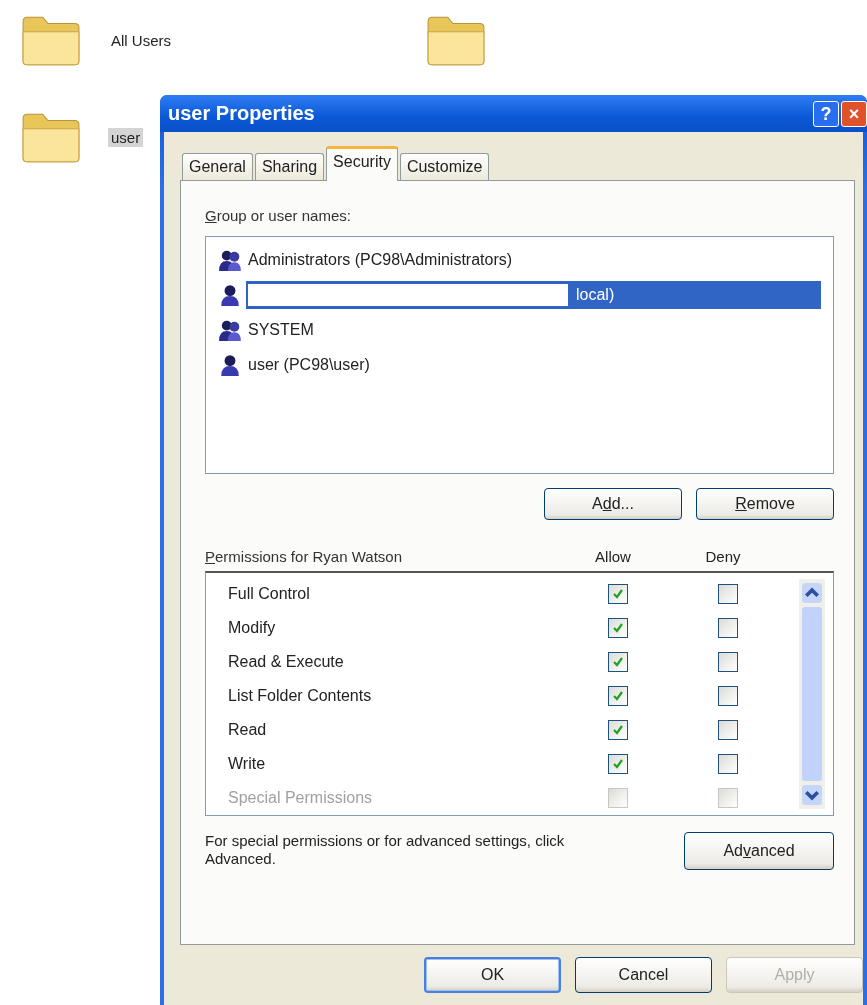  Describe the element at coordinates (300, 696) in the screenshot. I see `permission-name: List Folder Contents` at that location.